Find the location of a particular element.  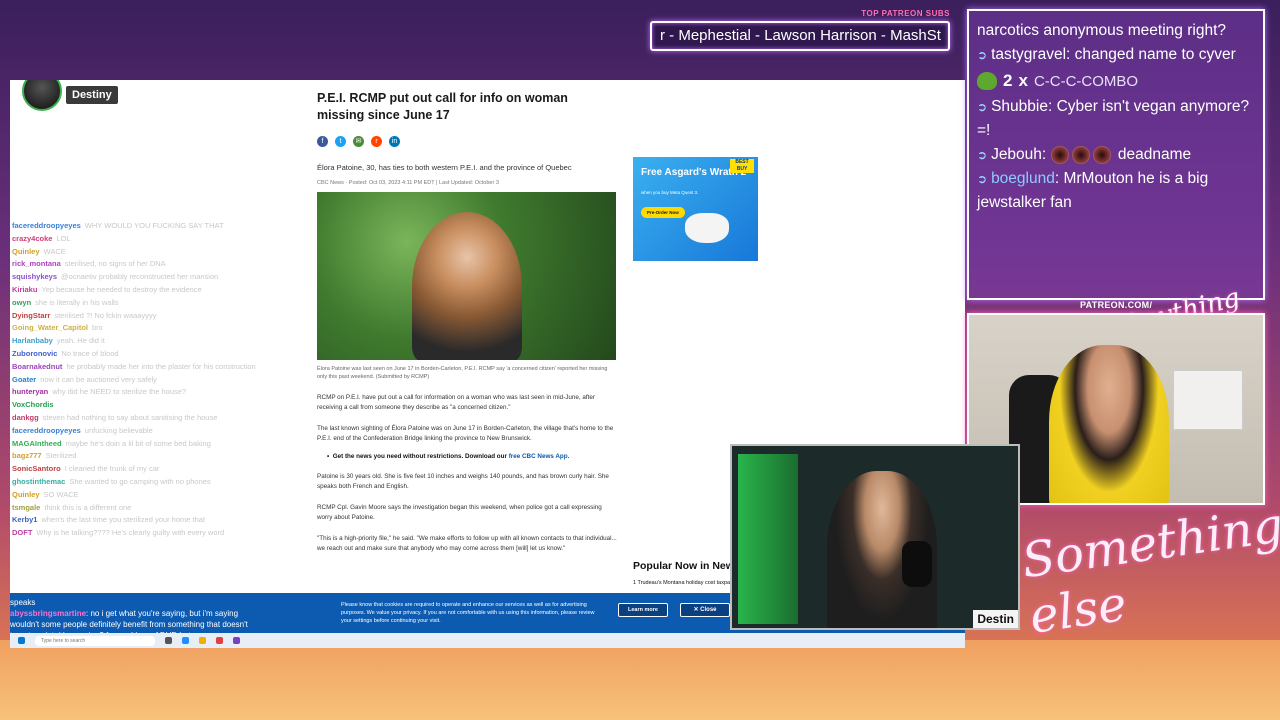

twitter-icon: t is located at coordinates (340, 141).